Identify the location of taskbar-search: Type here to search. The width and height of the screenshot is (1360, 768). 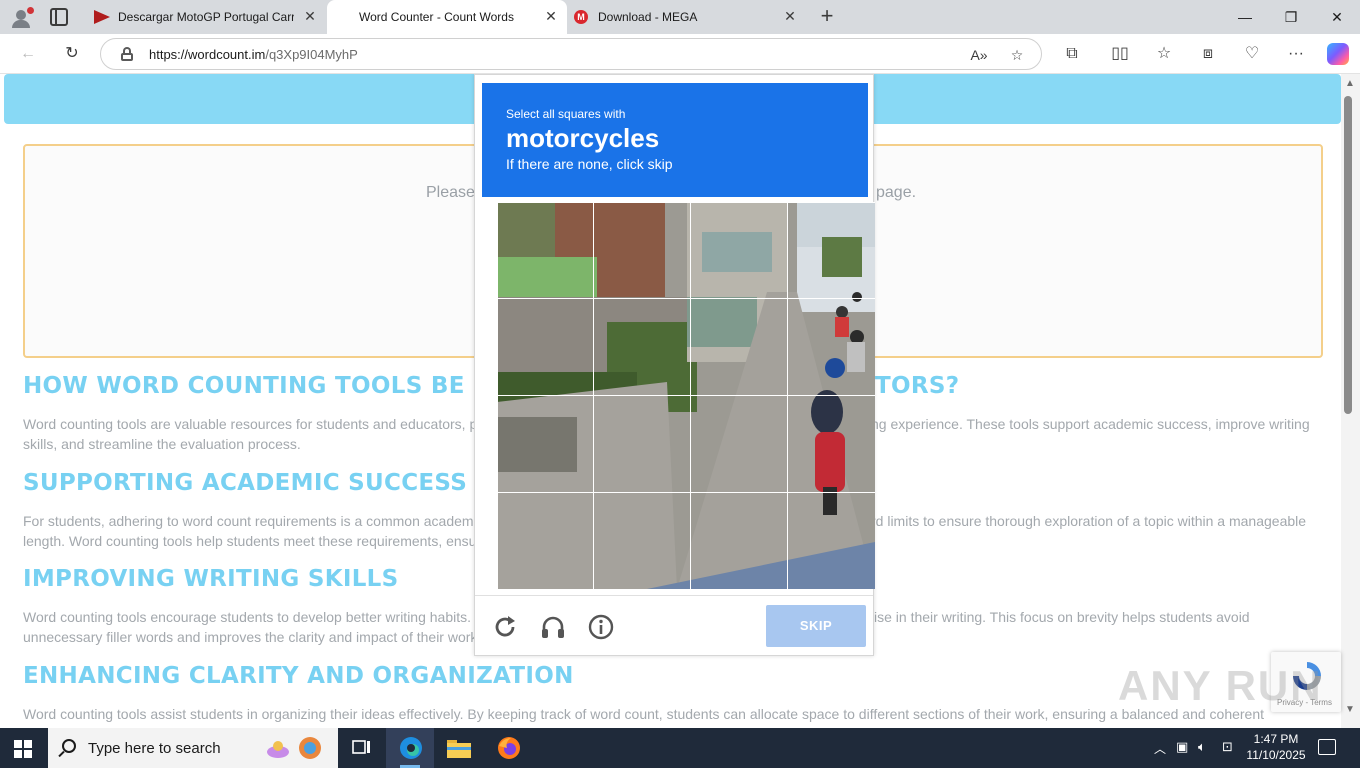
(193, 748).